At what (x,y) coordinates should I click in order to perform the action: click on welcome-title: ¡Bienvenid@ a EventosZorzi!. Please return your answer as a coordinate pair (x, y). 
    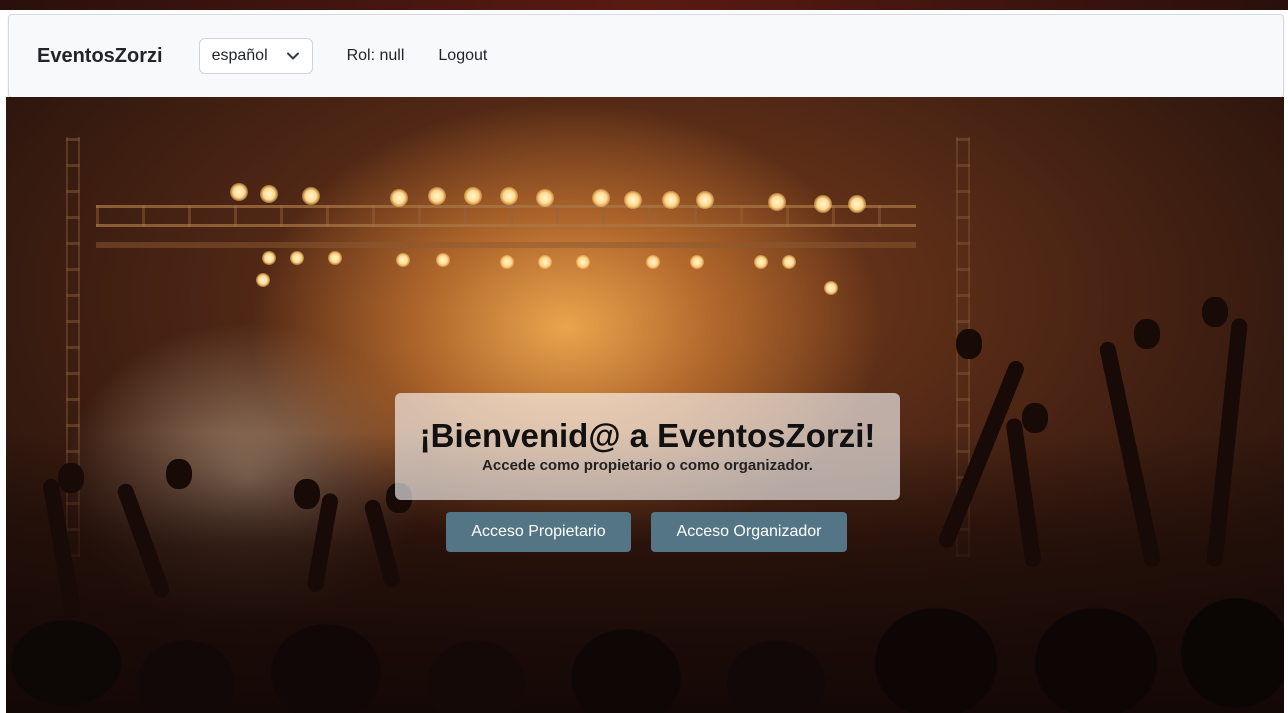
    Looking at the image, I should click on (647, 435).